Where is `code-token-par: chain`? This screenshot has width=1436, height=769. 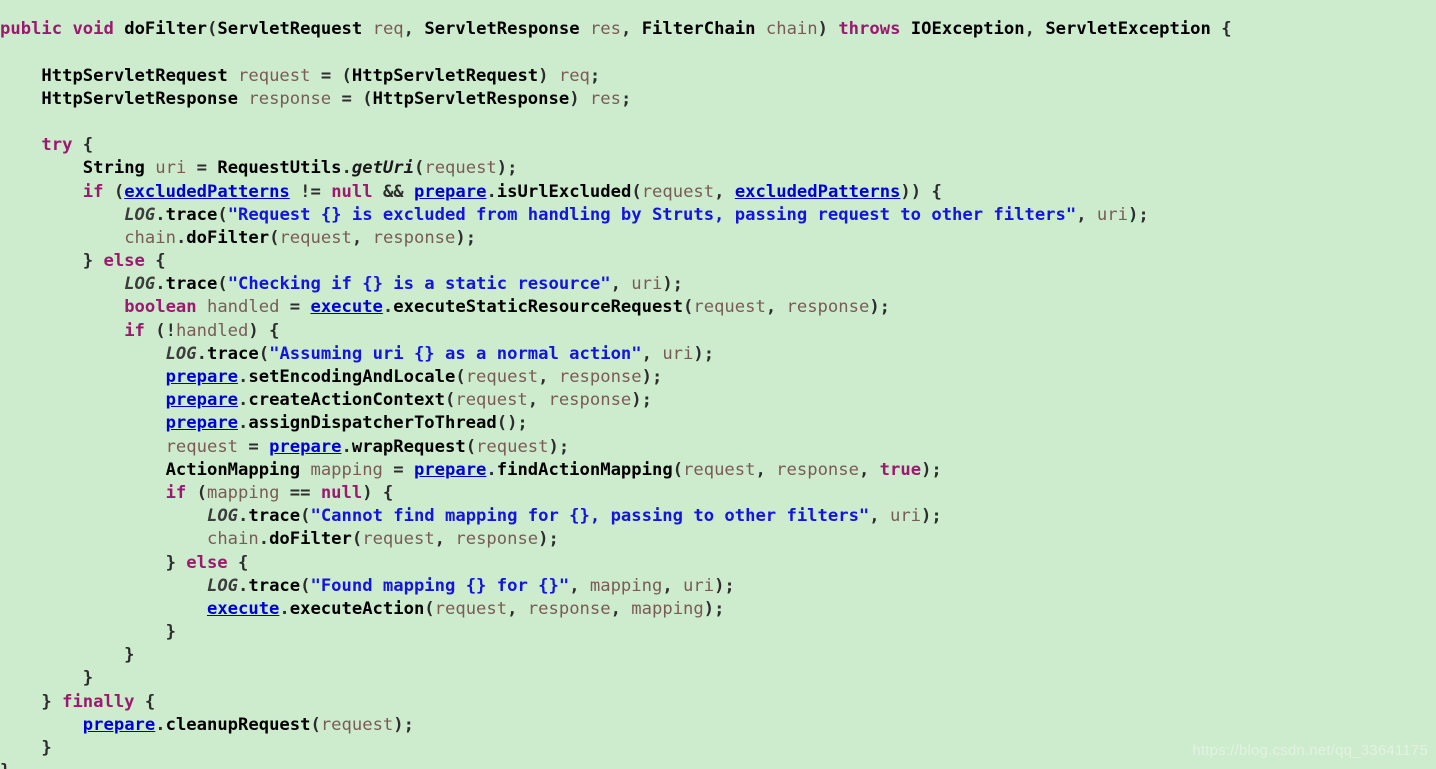
code-token-par: chain is located at coordinates (232, 539).